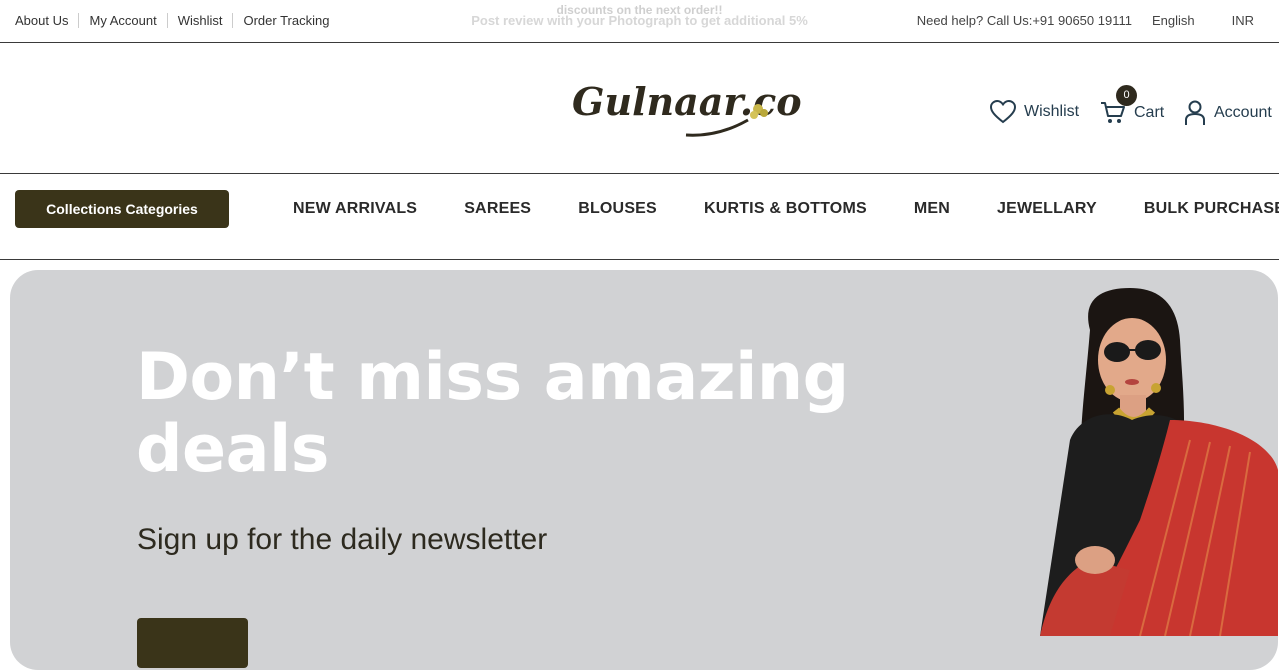 The image size is (1279, 670). I want to click on logo: Gulnaar.co, so click(685, 110).